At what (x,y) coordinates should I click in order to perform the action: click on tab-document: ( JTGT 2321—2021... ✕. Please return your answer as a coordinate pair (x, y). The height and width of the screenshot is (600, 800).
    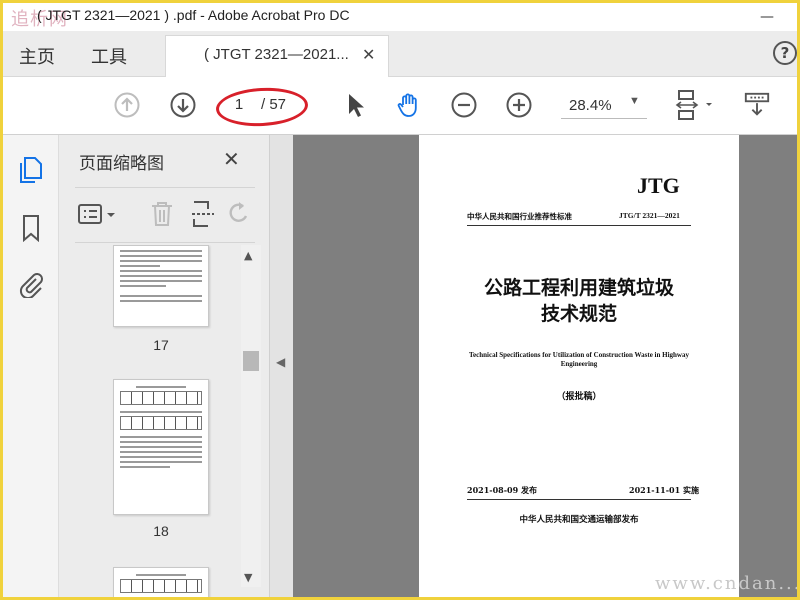
    Looking at the image, I should click on (277, 56).